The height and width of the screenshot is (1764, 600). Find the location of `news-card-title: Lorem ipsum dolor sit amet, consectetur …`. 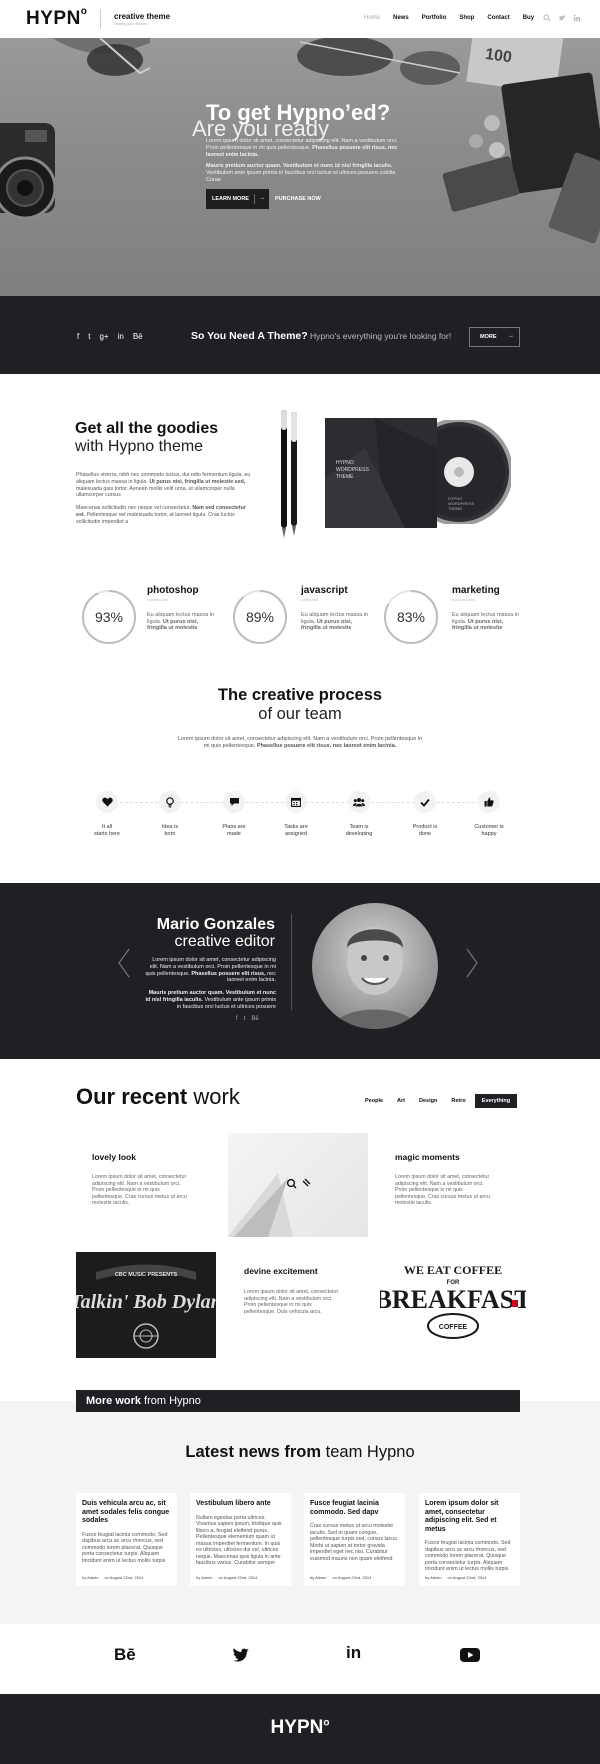

news-card-title: Lorem ipsum dolor sit amet, consectetur … is located at coordinates (469, 1517).